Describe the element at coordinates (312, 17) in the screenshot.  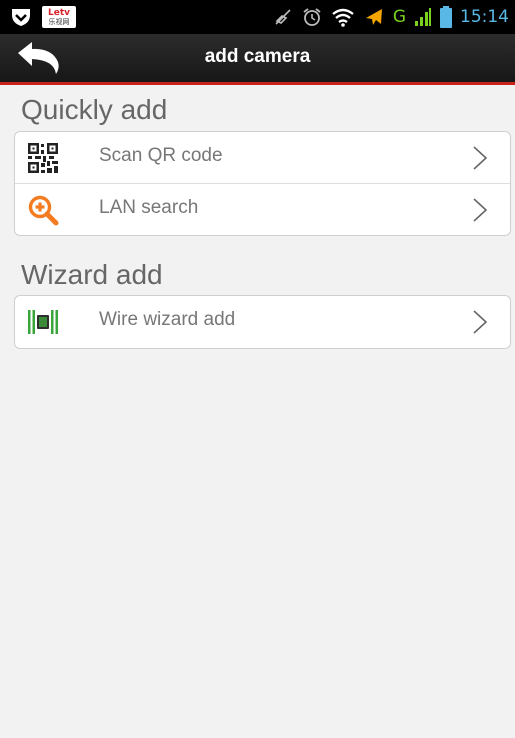
I see `alarm-icon` at that location.